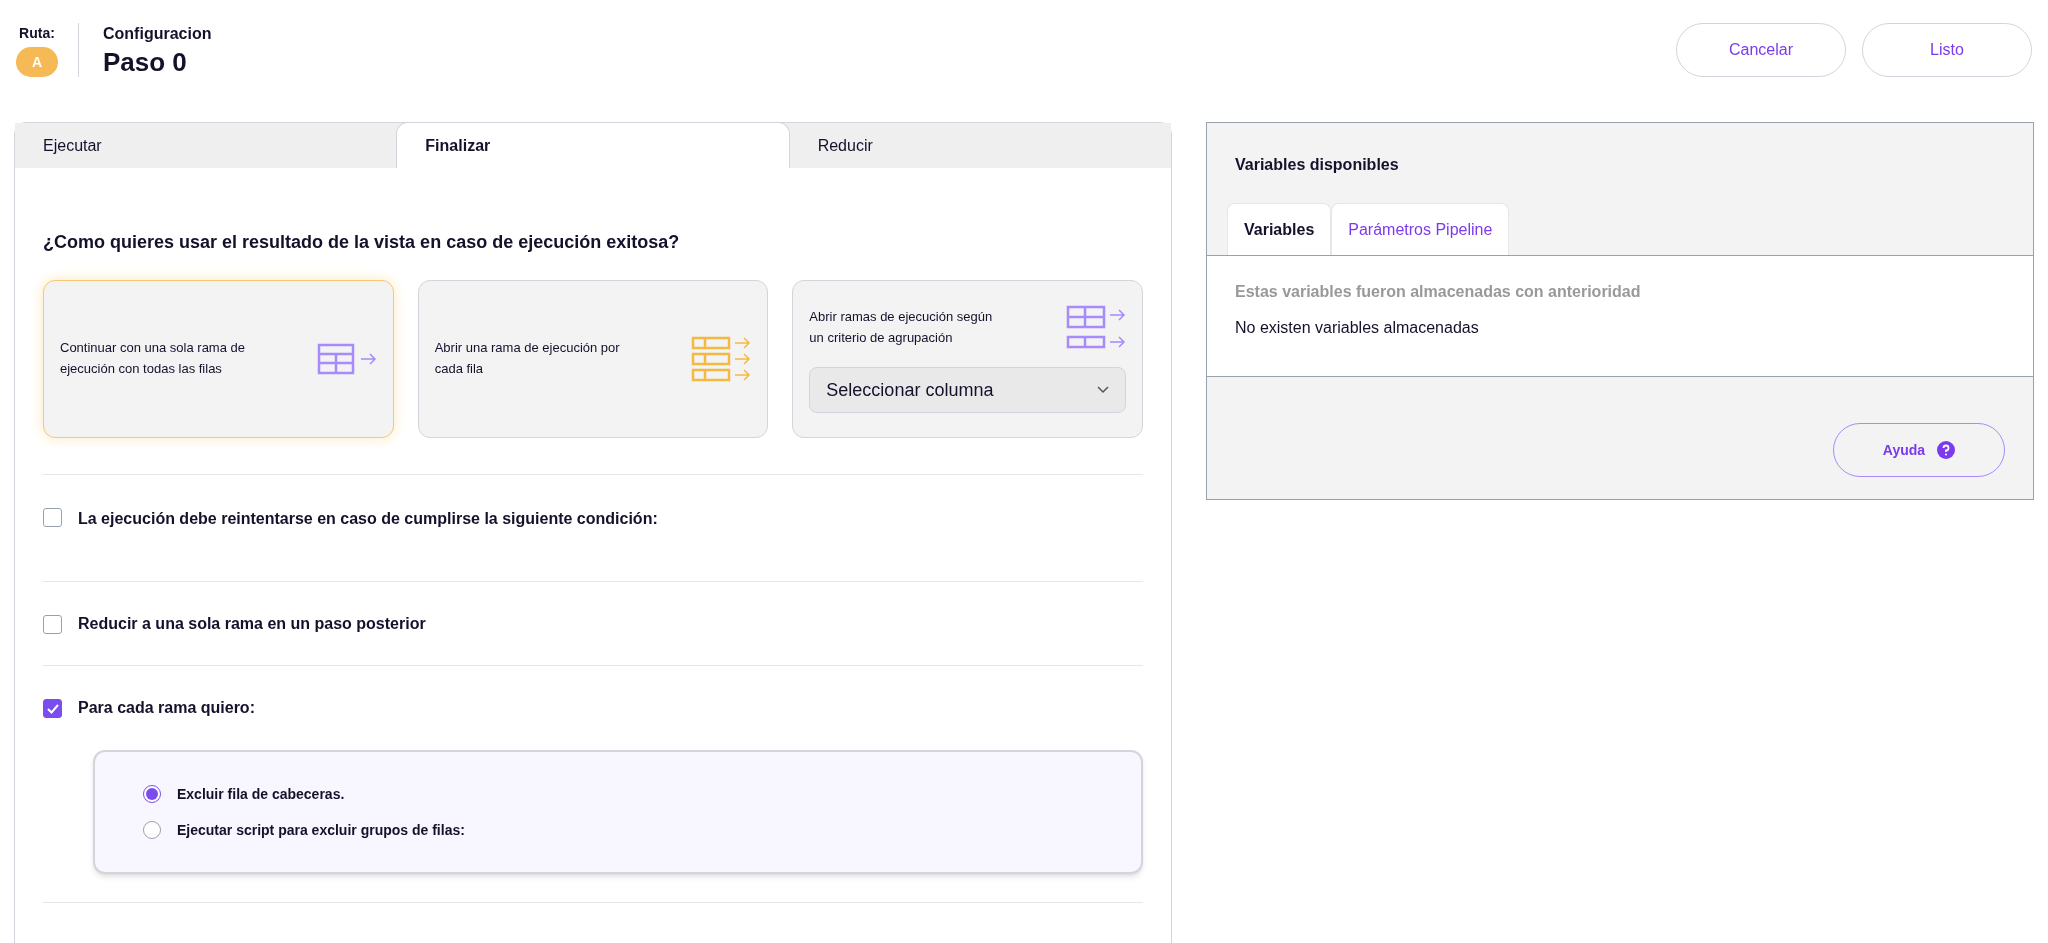  What do you see at coordinates (967, 359) in the screenshot?
I see `option-card: Abrir ramas de ejecución según un criterio de agrupación Seleccionar columna` at bounding box center [967, 359].